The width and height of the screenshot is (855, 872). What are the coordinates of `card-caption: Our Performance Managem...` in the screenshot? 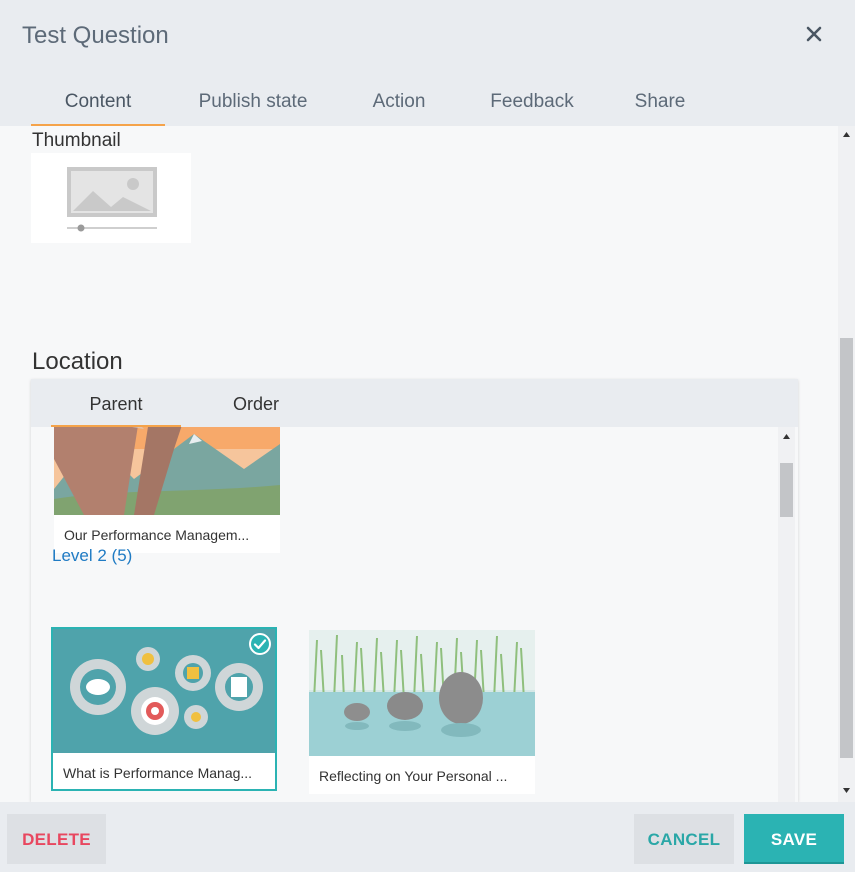 It's located at (157, 535).